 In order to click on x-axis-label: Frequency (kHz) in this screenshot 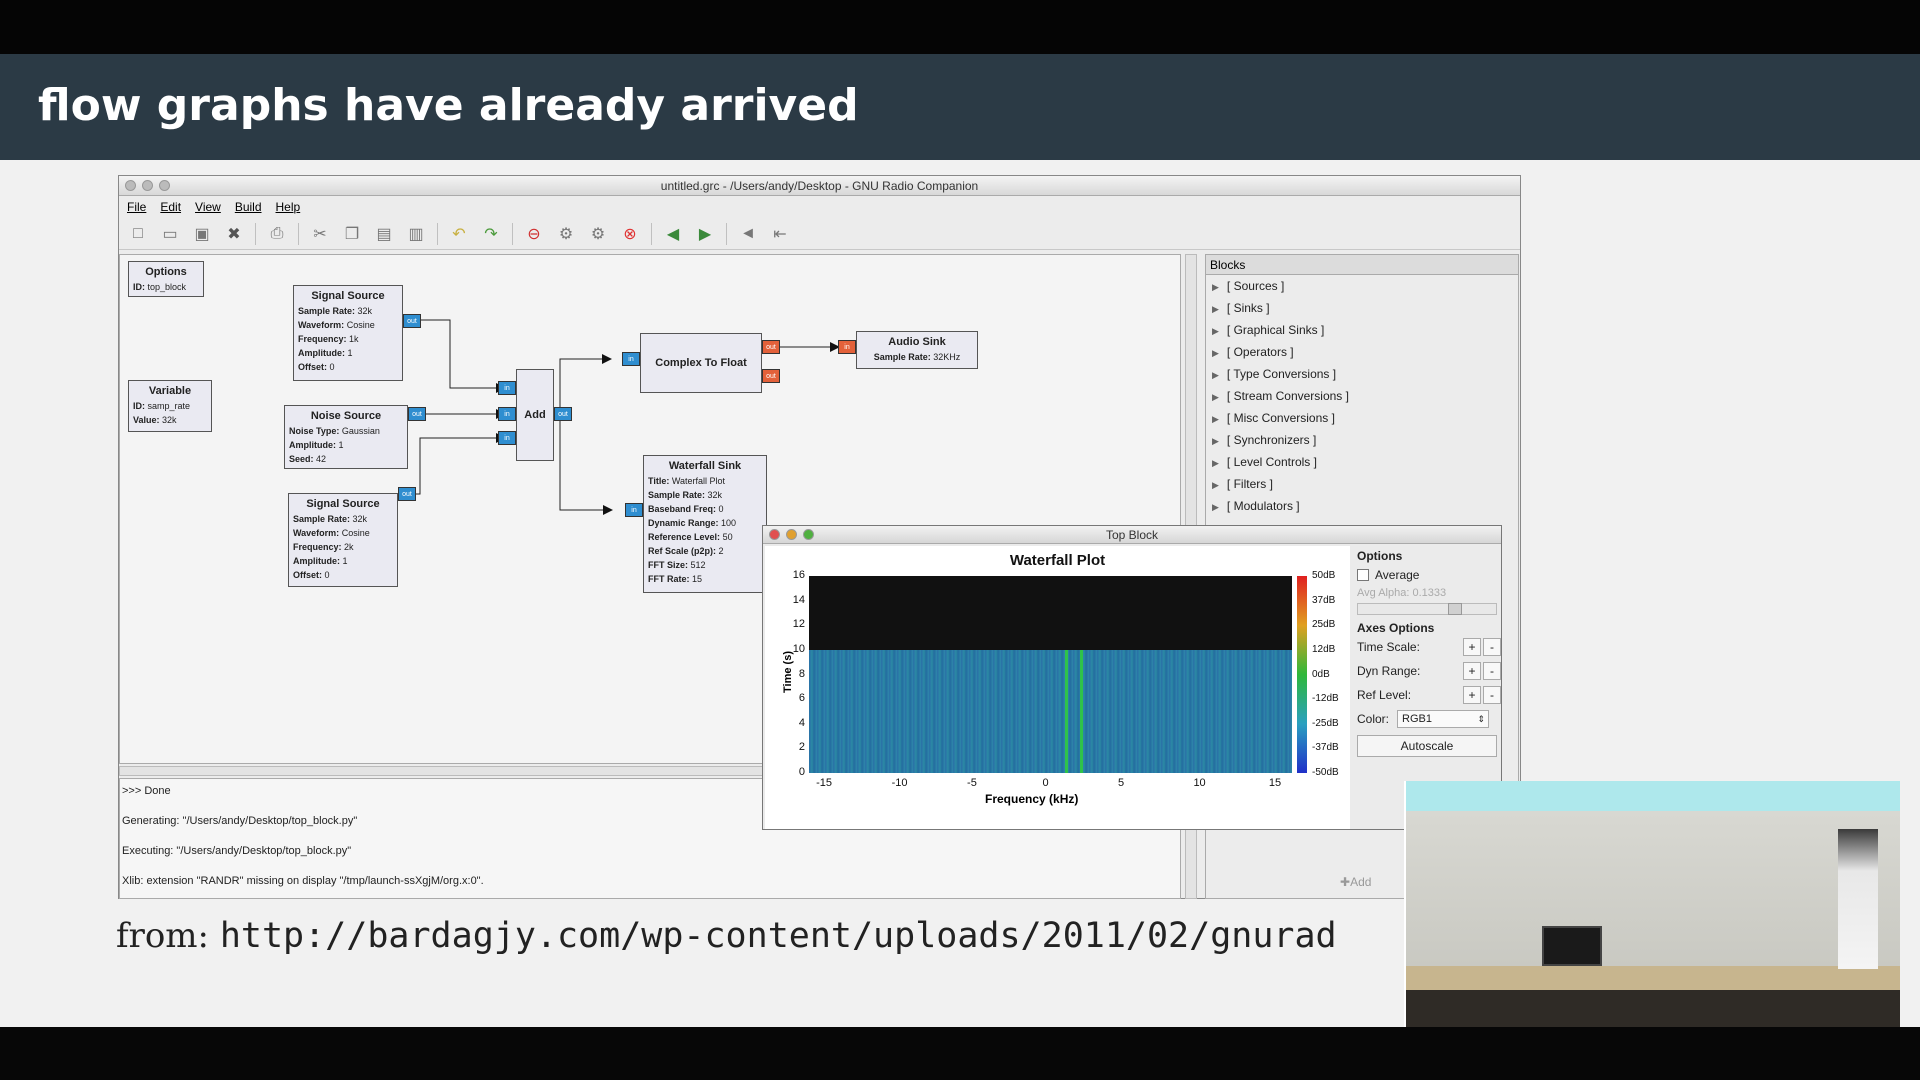, I will do `click(1032, 799)`.